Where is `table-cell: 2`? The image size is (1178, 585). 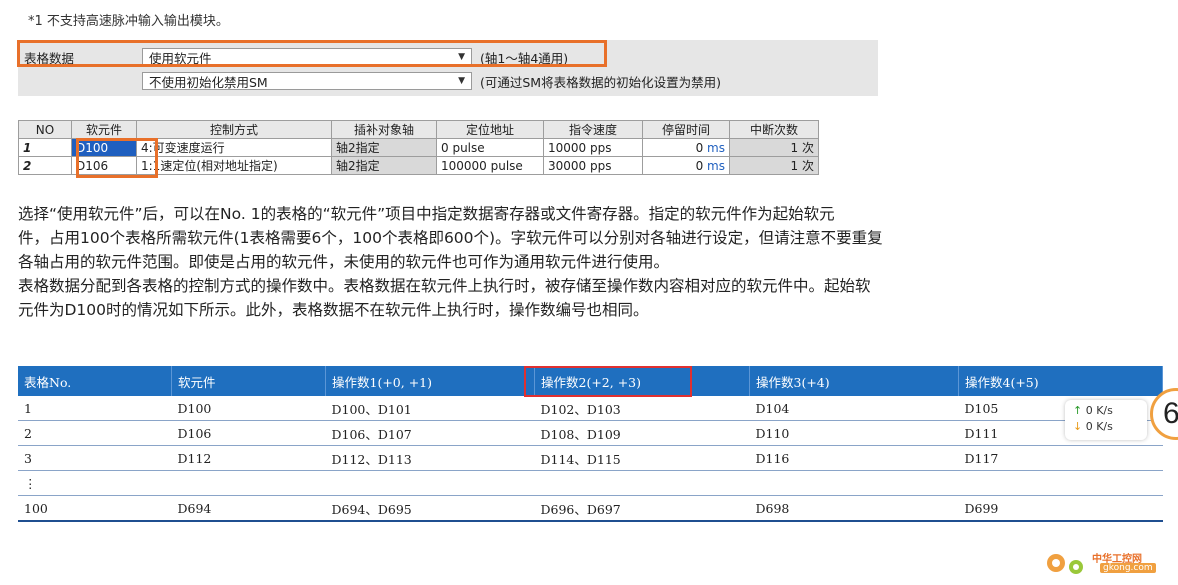
table-cell: 2 is located at coordinates (95, 433).